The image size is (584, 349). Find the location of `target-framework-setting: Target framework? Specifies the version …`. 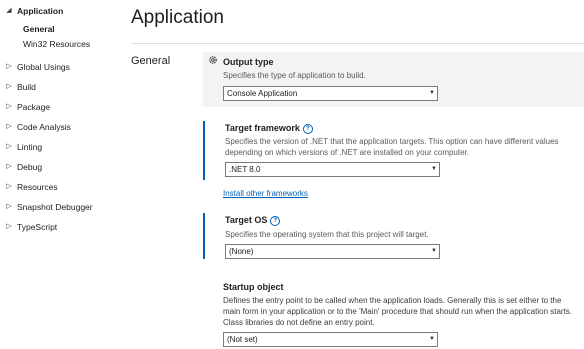

target-framework-setting: Target framework? Specifies the version … is located at coordinates (393, 150).